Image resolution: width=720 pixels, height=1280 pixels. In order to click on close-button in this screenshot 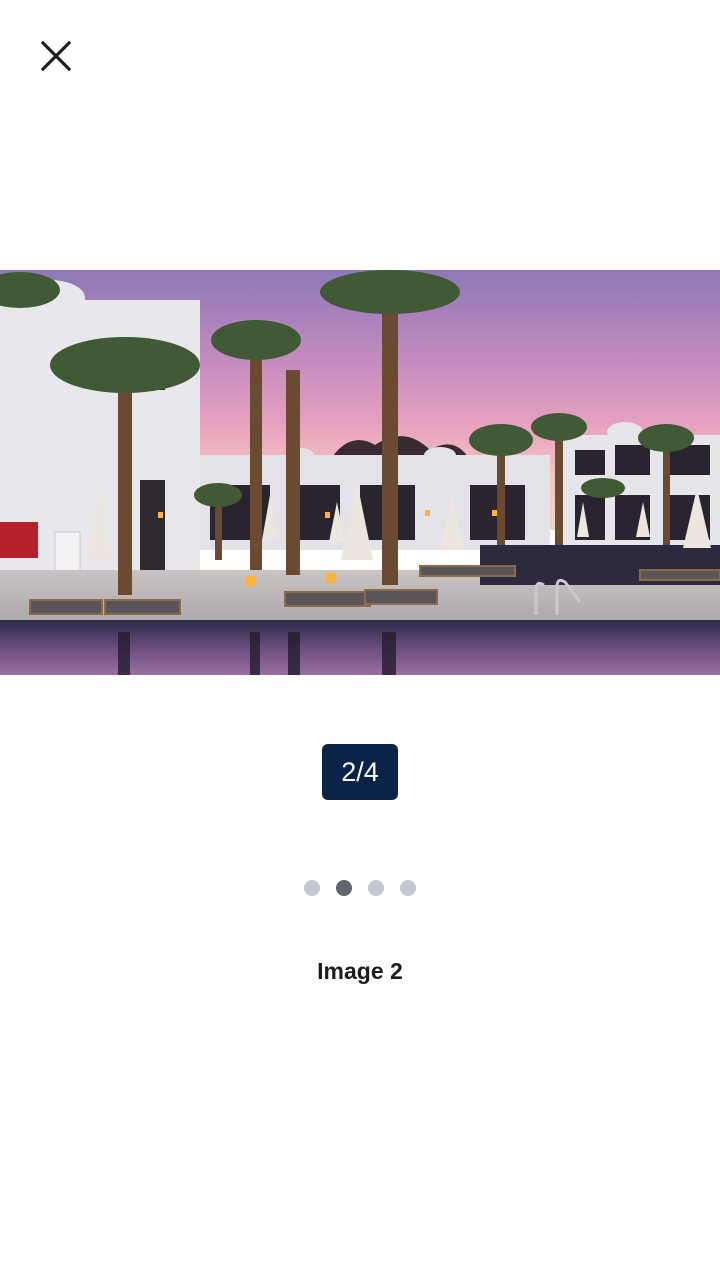, I will do `click(56, 56)`.